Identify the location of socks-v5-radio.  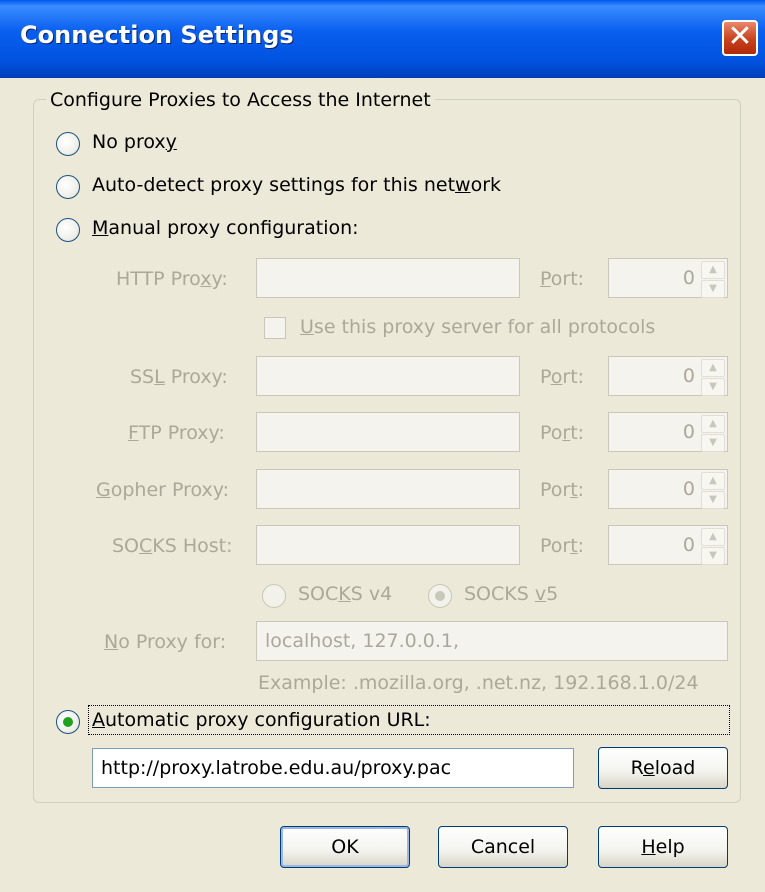
(440, 596).